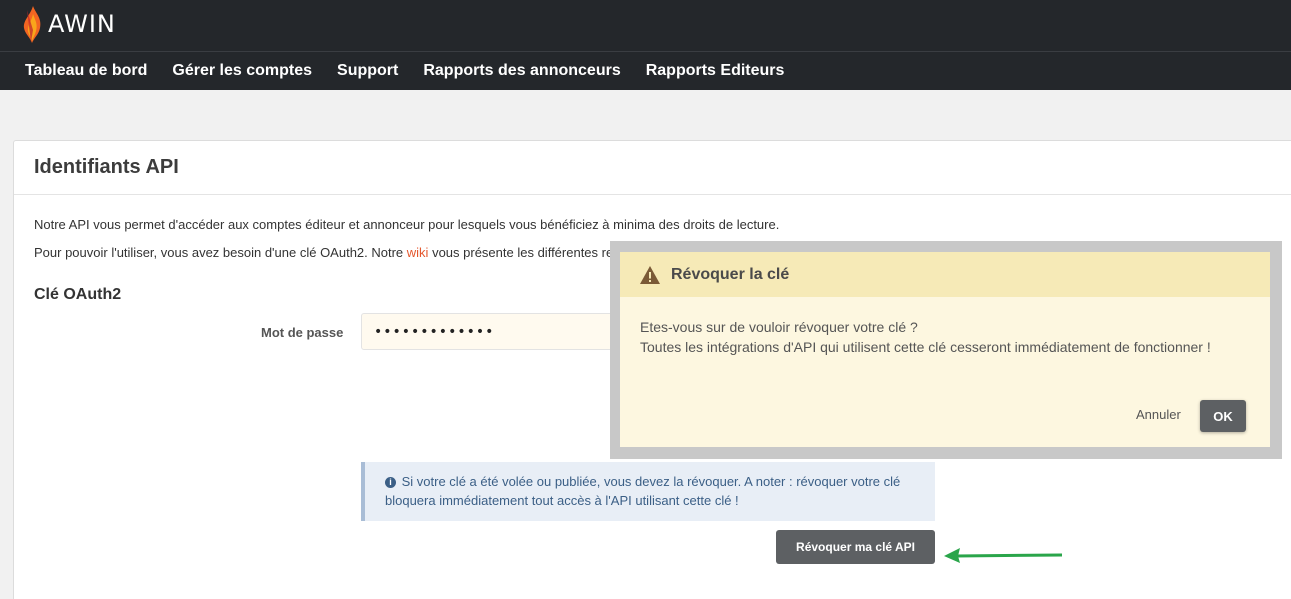 This screenshot has width=1291, height=599. I want to click on awin-flame-icon, so click(32, 24).